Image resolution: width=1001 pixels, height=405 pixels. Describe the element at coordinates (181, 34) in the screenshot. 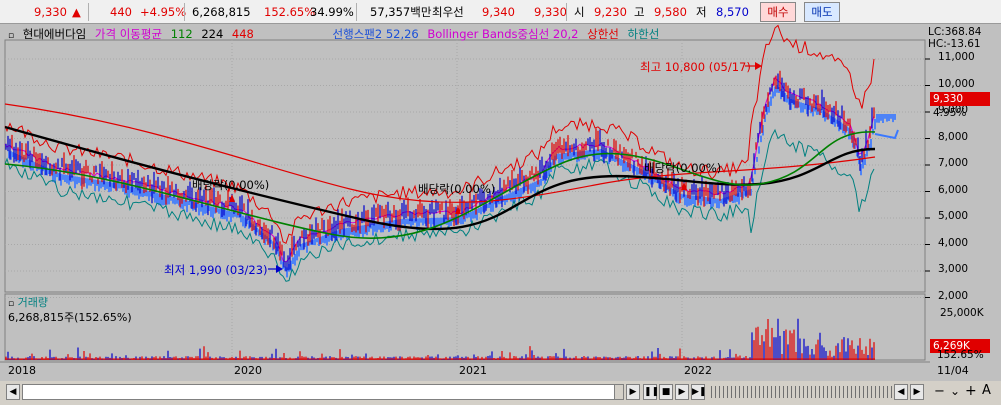

I see `ma-112: 112` at that location.